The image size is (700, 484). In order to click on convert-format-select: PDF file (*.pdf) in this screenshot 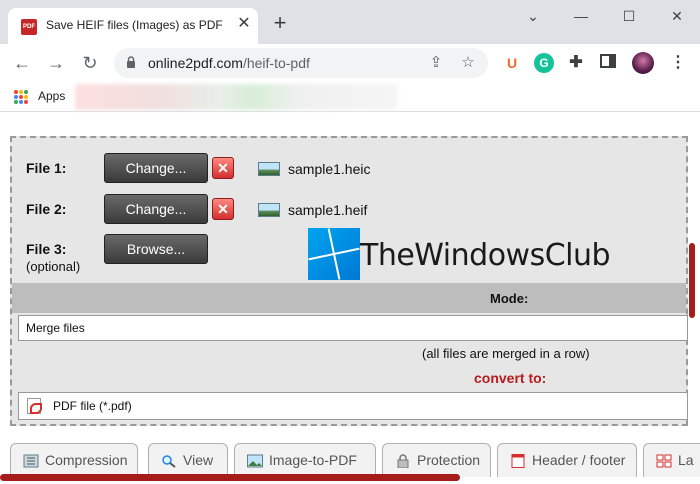, I will do `click(353, 406)`.